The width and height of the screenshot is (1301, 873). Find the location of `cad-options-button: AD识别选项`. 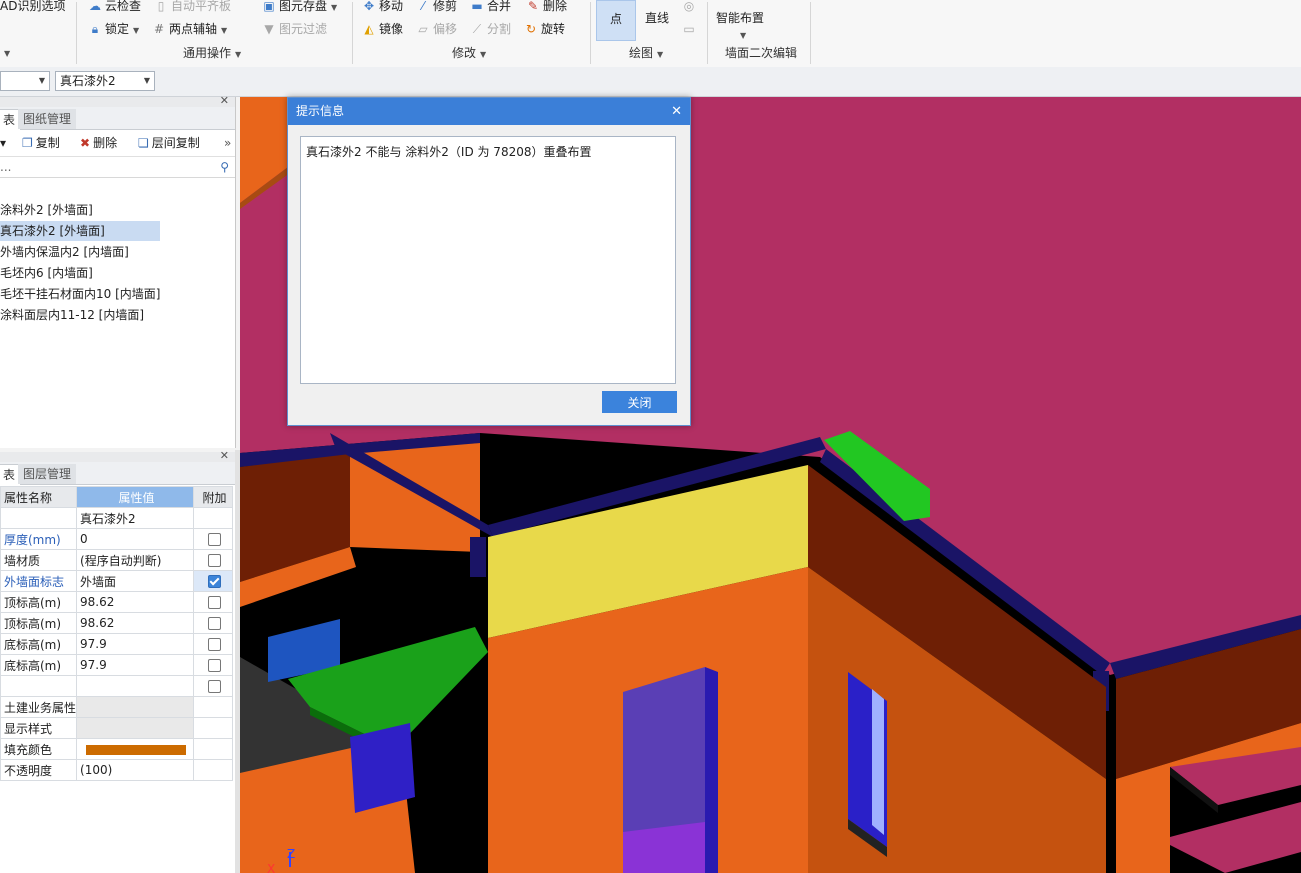

cad-options-button: AD识别选项 is located at coordinates (32, 8).